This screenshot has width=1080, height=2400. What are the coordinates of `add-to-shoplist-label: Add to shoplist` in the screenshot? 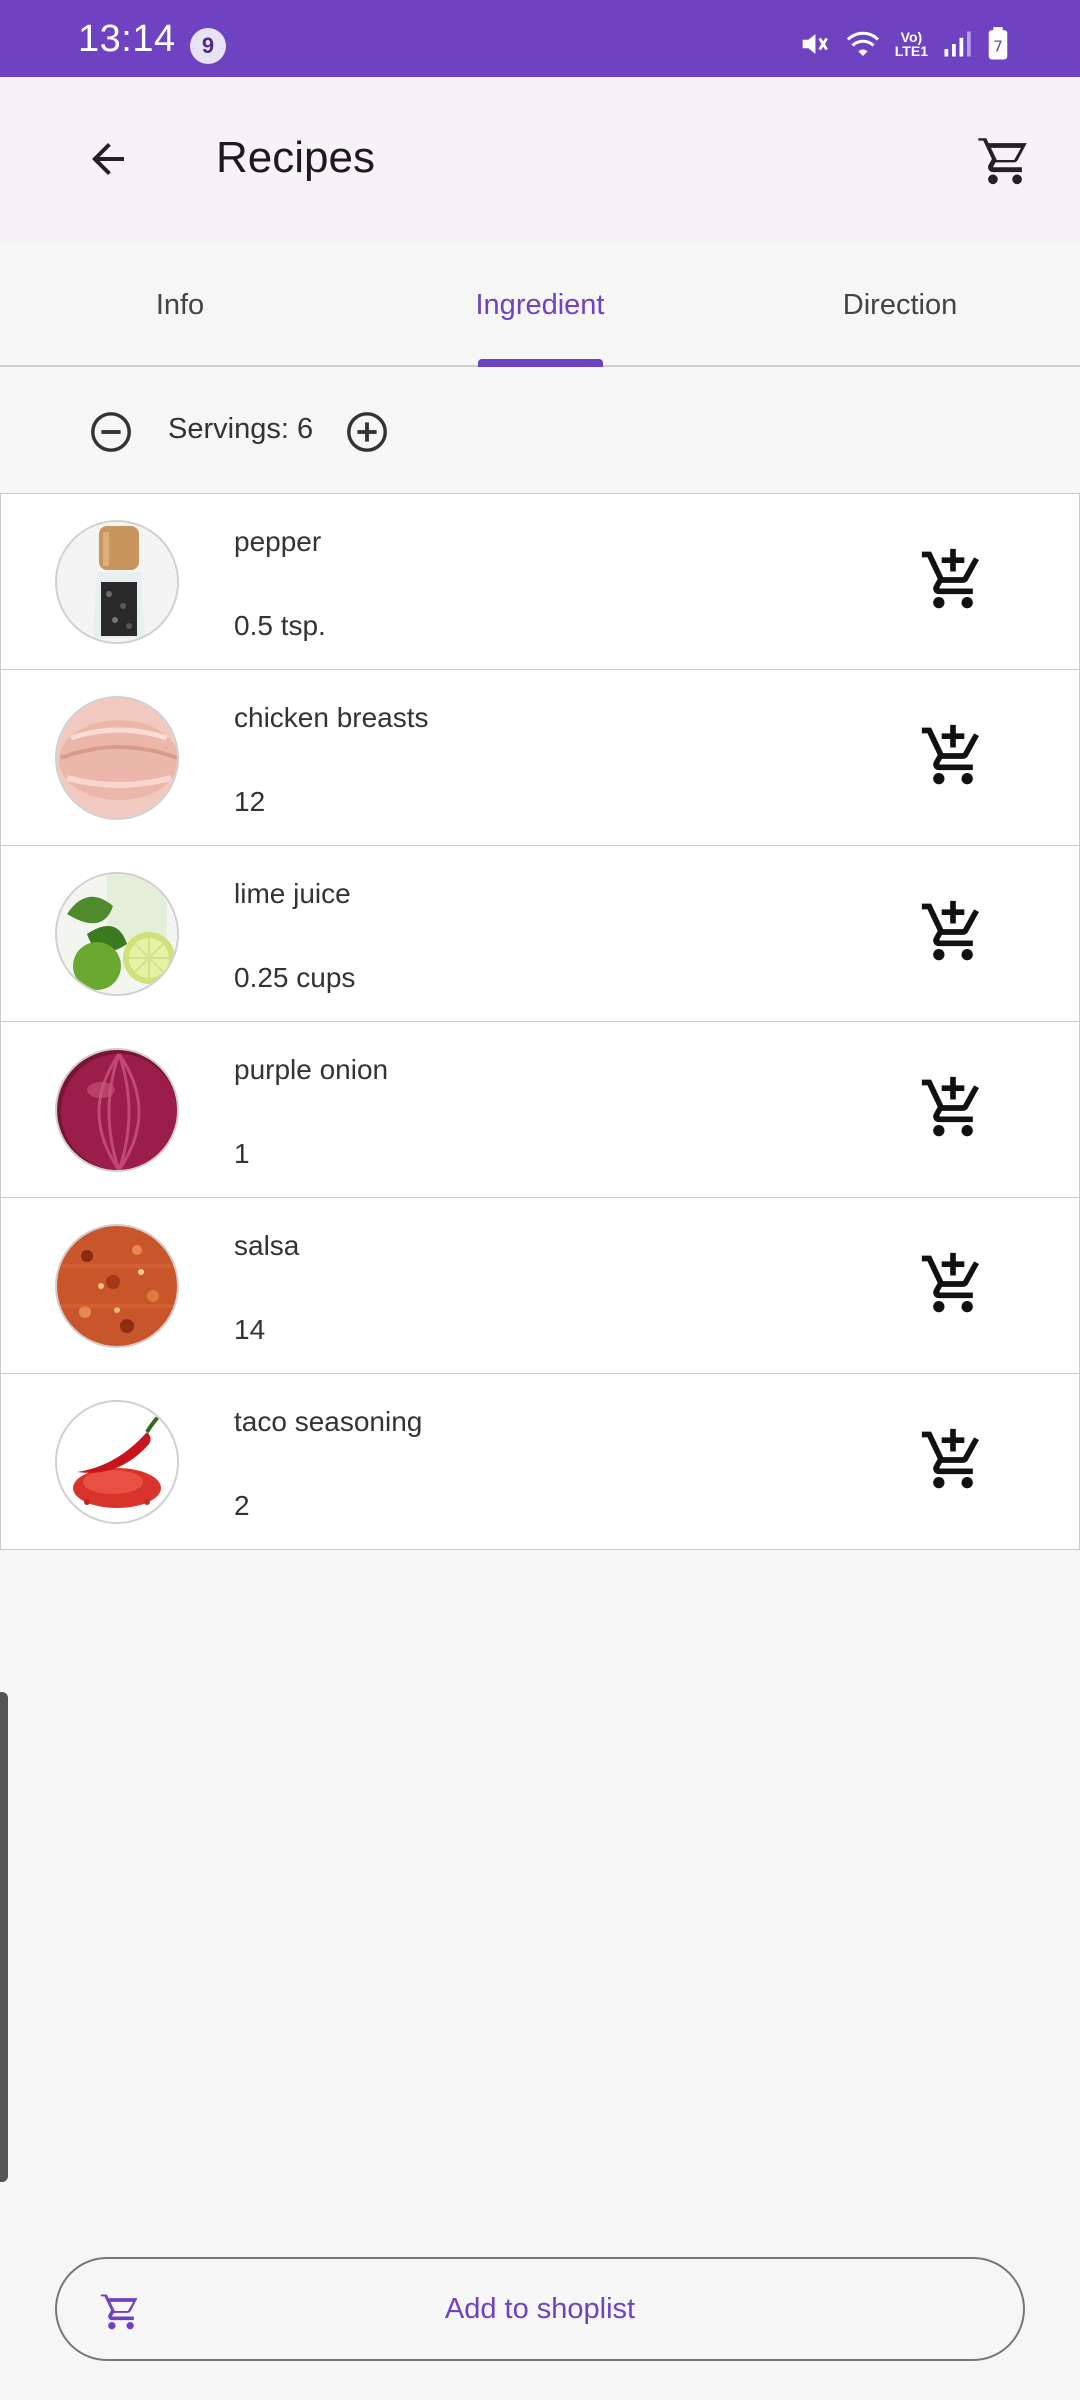 It's located at (540, 2308).